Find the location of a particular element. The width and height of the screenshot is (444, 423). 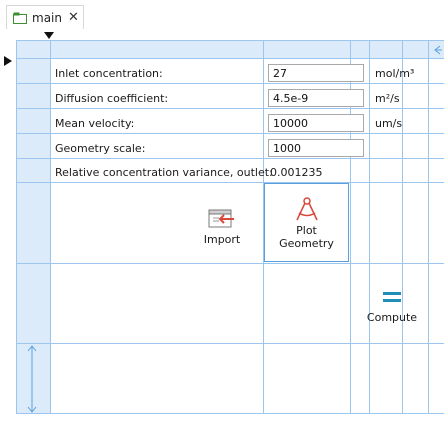

column-ruler is located at coordinates (230, 49).